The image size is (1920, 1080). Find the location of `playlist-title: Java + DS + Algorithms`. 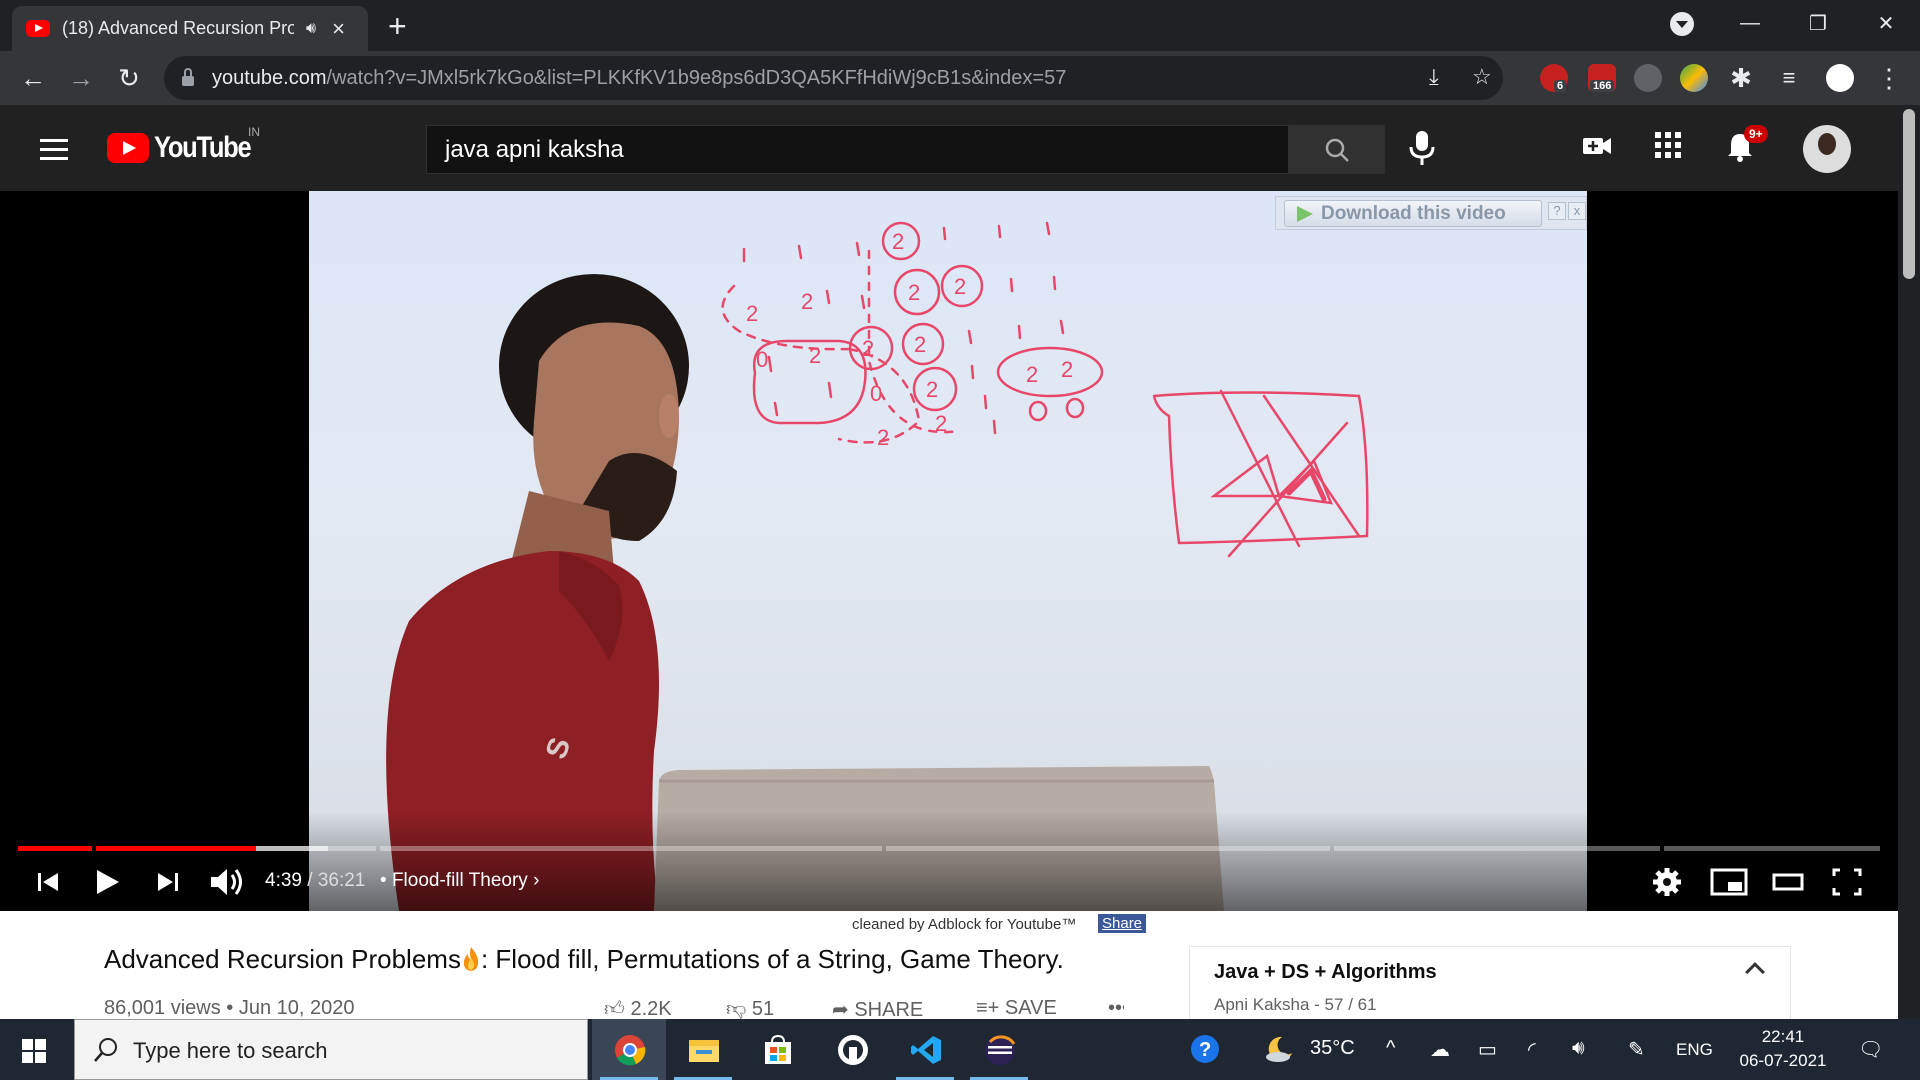

playlist-title: Java + DS + Algorithms is located at coordinates (1325, 972).